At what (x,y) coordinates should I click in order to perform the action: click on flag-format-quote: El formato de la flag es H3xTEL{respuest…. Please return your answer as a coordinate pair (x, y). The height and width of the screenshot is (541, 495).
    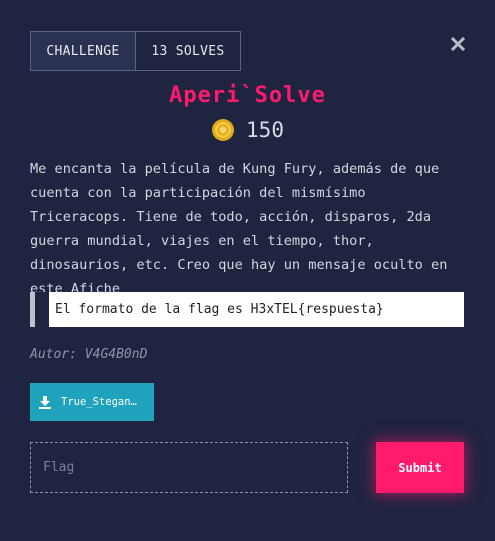
    Looking at the image, I should click on (247, 309).